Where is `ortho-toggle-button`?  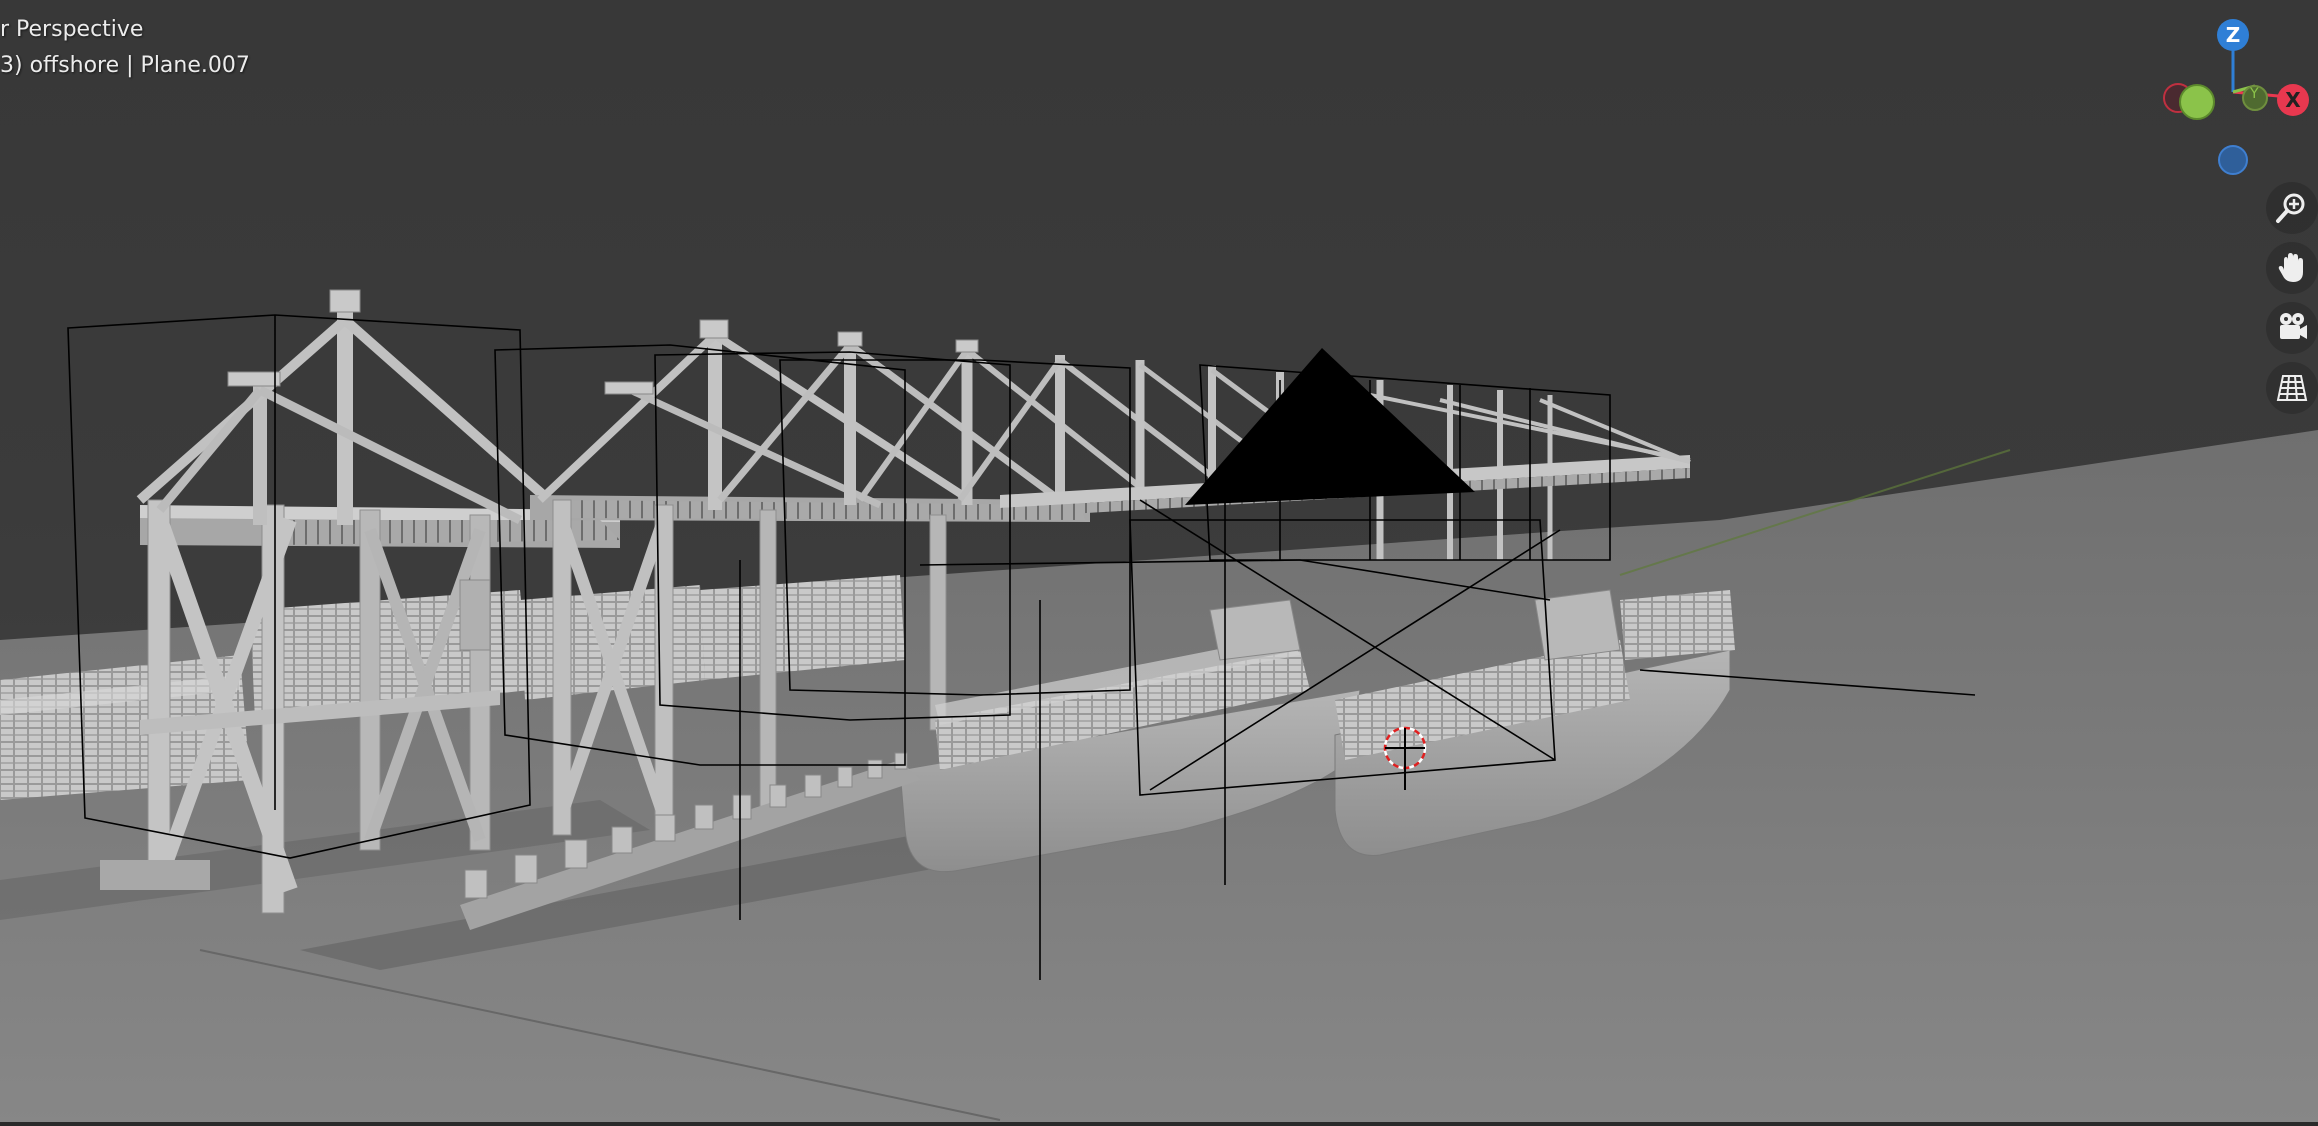
ortho-toggle-button is located at coordinates (2292, 388).